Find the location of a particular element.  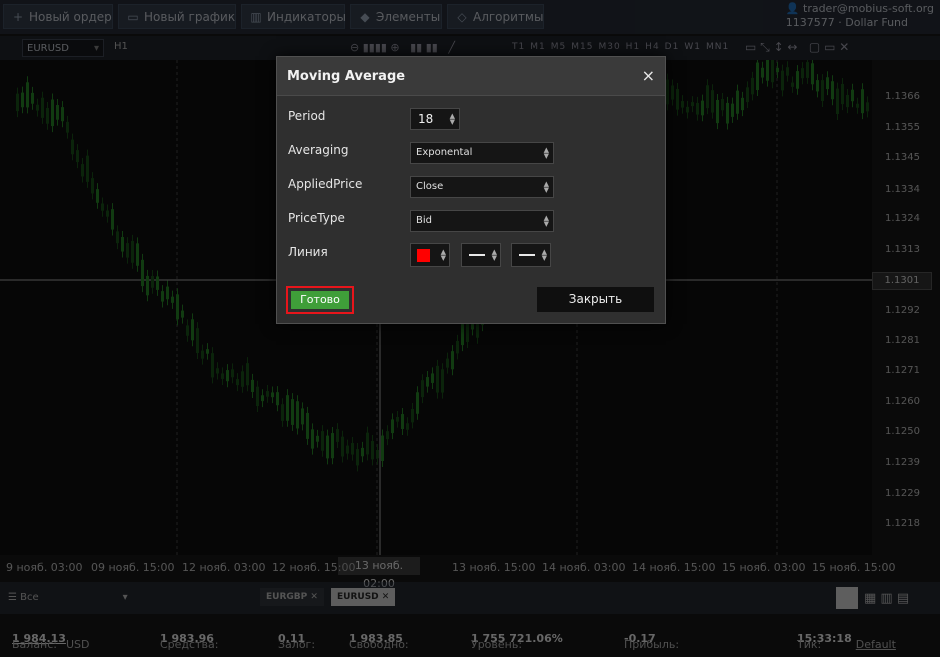

new-order-button: + Новый ордер is located at coordinates (58, 16).